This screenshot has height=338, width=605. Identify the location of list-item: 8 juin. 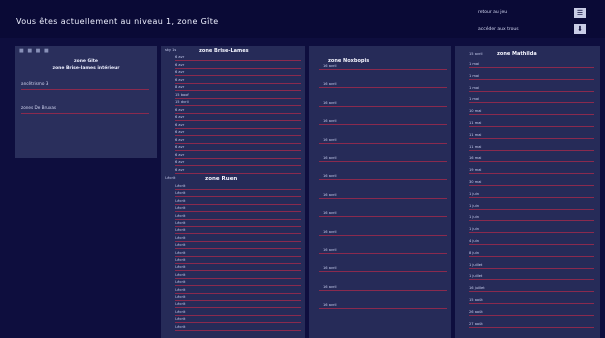
(474, 253).